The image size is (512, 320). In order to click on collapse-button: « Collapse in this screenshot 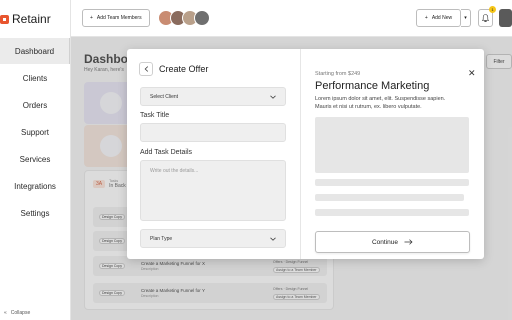, I will do `click(17, 313)`.